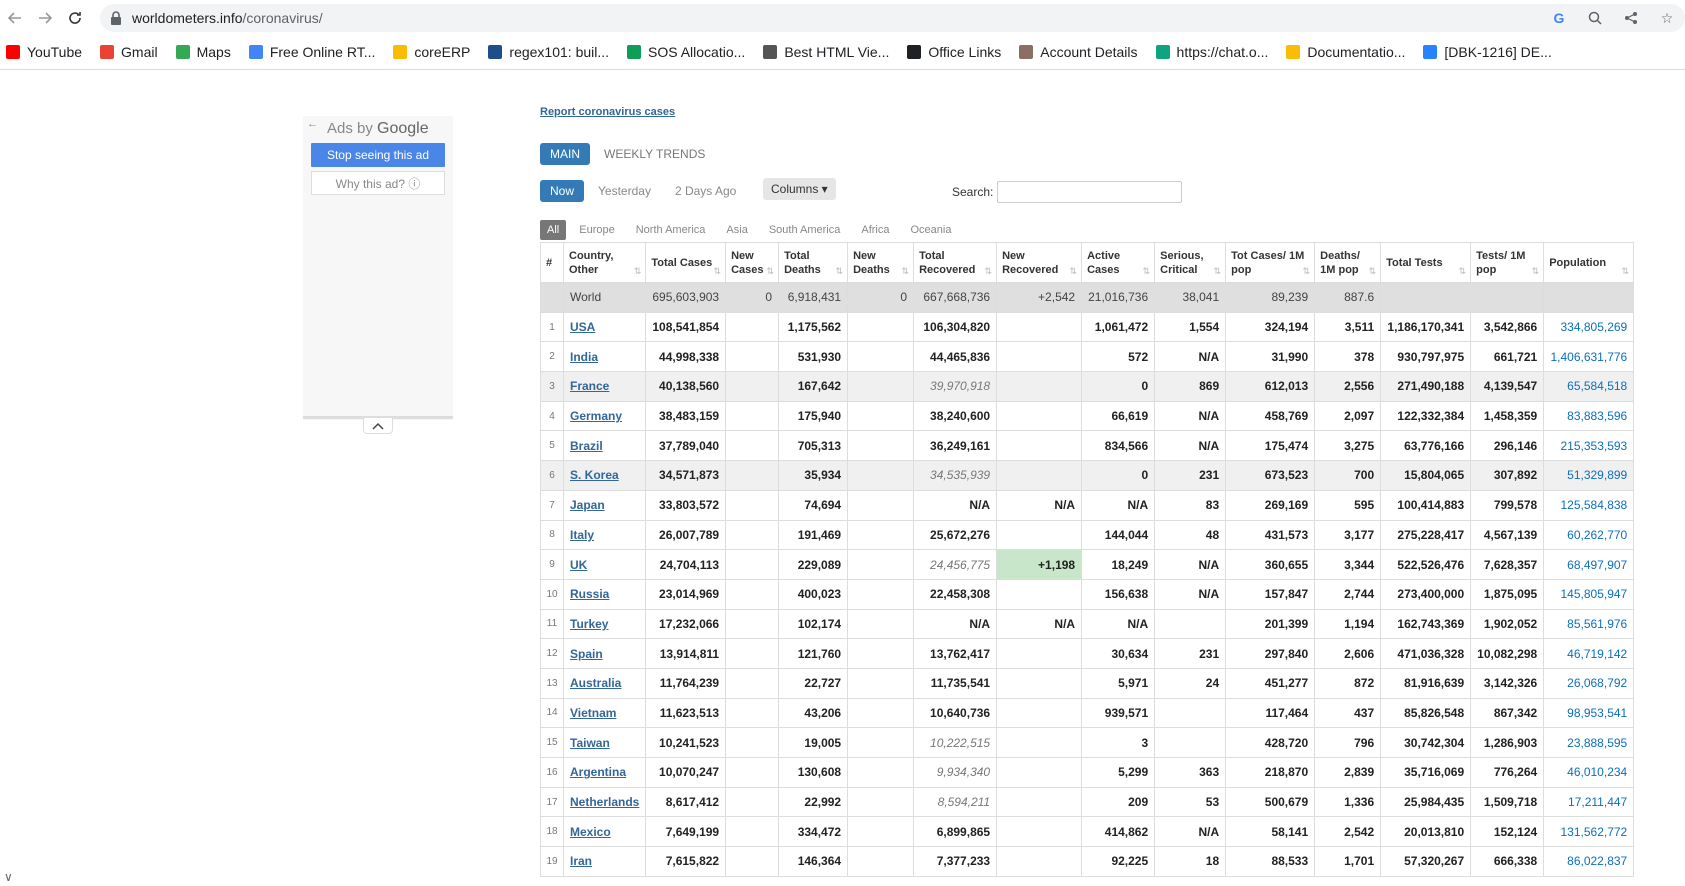  Describe the element at coordinates (378, 183) in the screenshot. I see `why-this-ad-button: Why this ad? ⓘ` at that location.